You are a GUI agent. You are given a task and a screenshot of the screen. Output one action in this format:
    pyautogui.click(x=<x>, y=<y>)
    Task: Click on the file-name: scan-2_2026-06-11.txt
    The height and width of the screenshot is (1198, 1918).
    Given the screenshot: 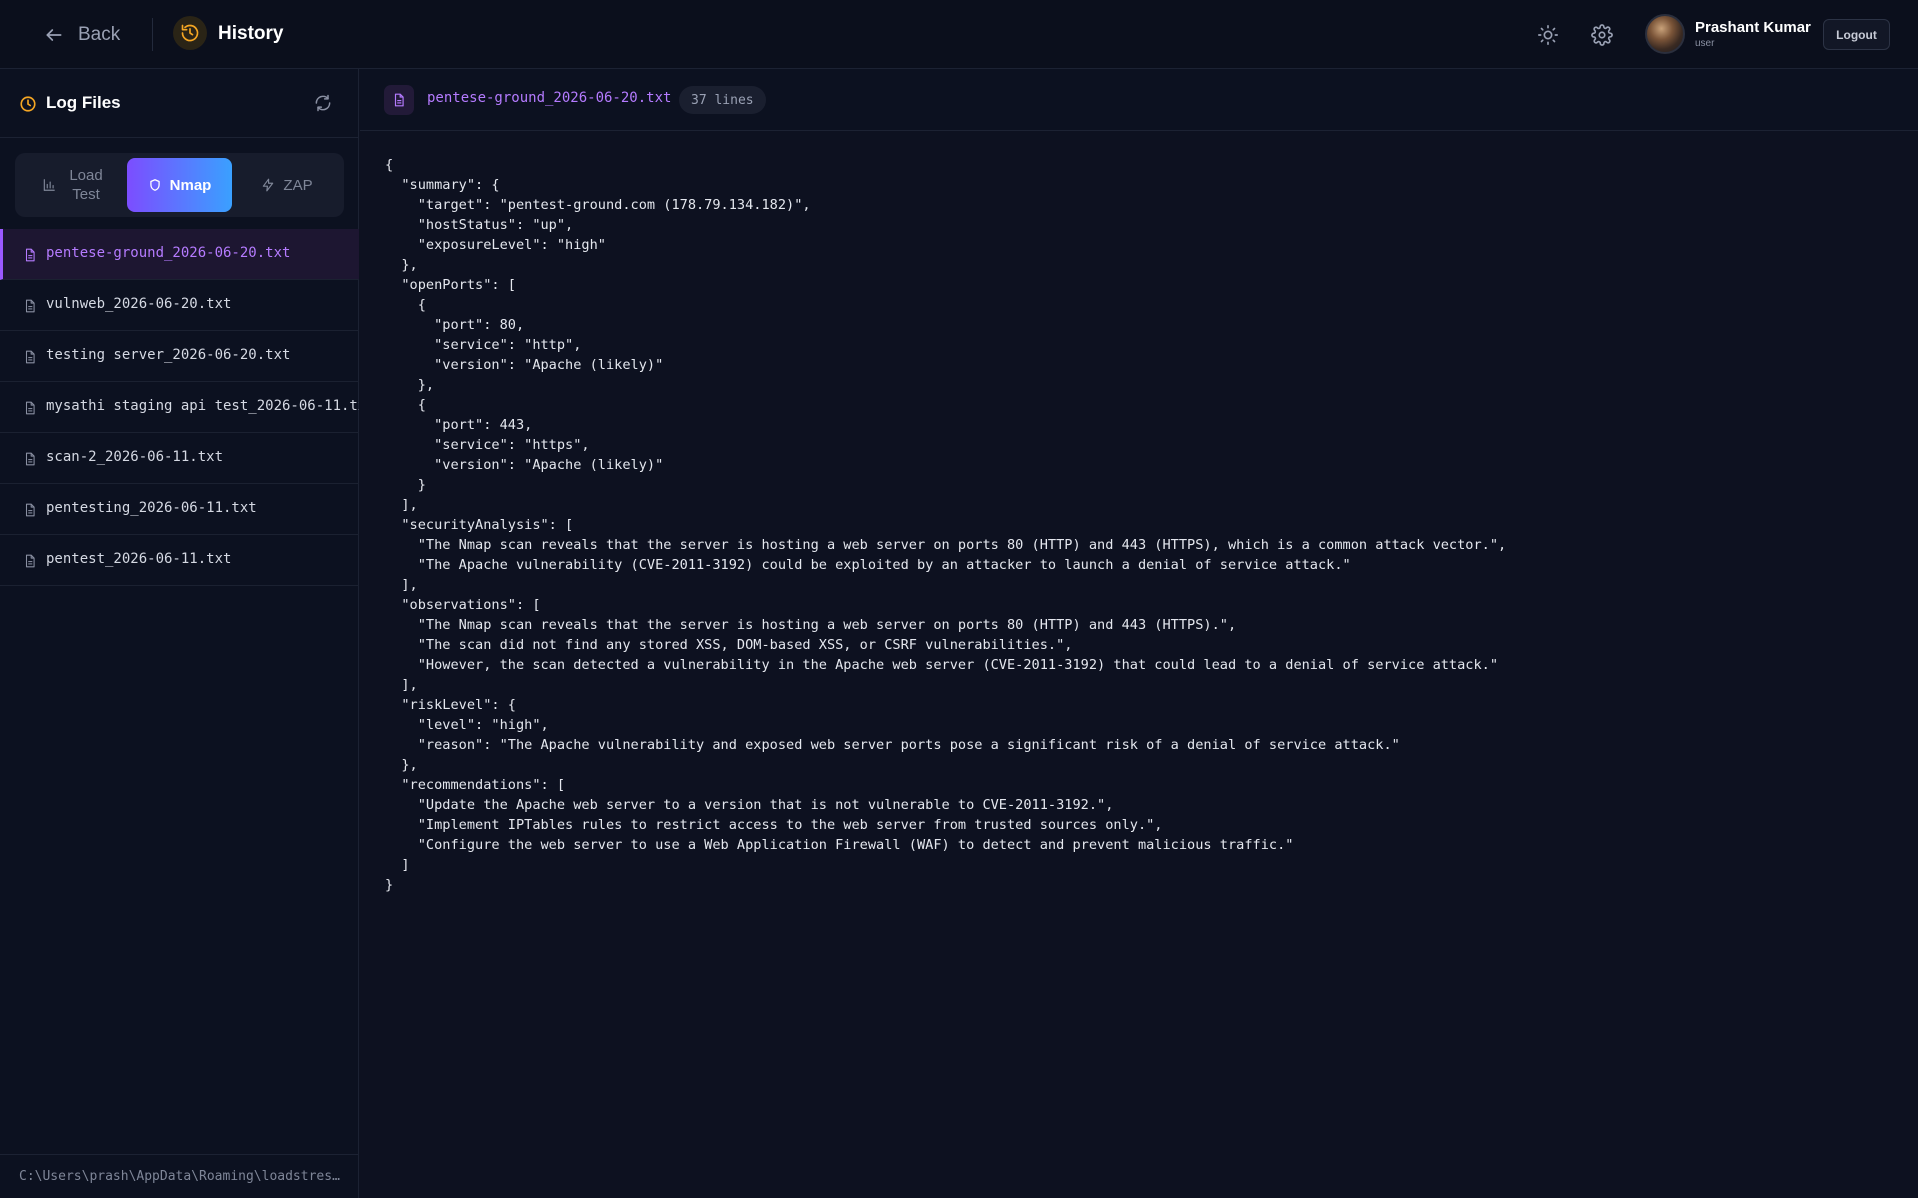 What is the action you would take?
    pyautogui.click(x=135, y=457)
    